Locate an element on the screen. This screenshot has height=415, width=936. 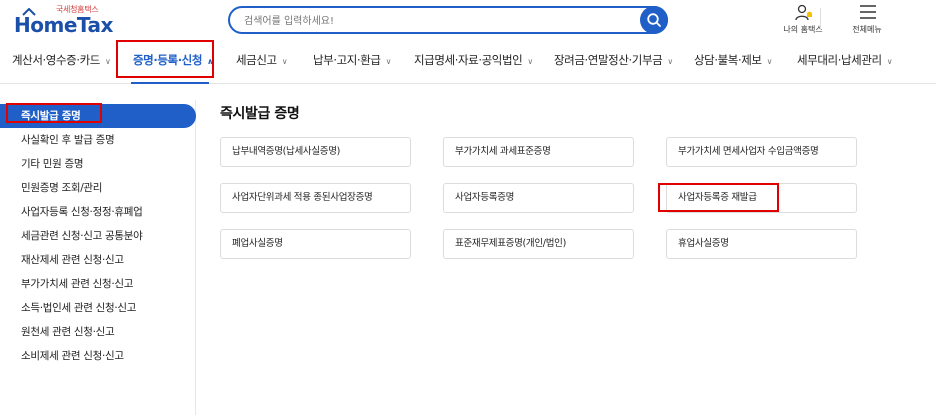
nav-item-tax-agent: 세무대리·납세관리 ∨ is located at coordinates (845, 60).